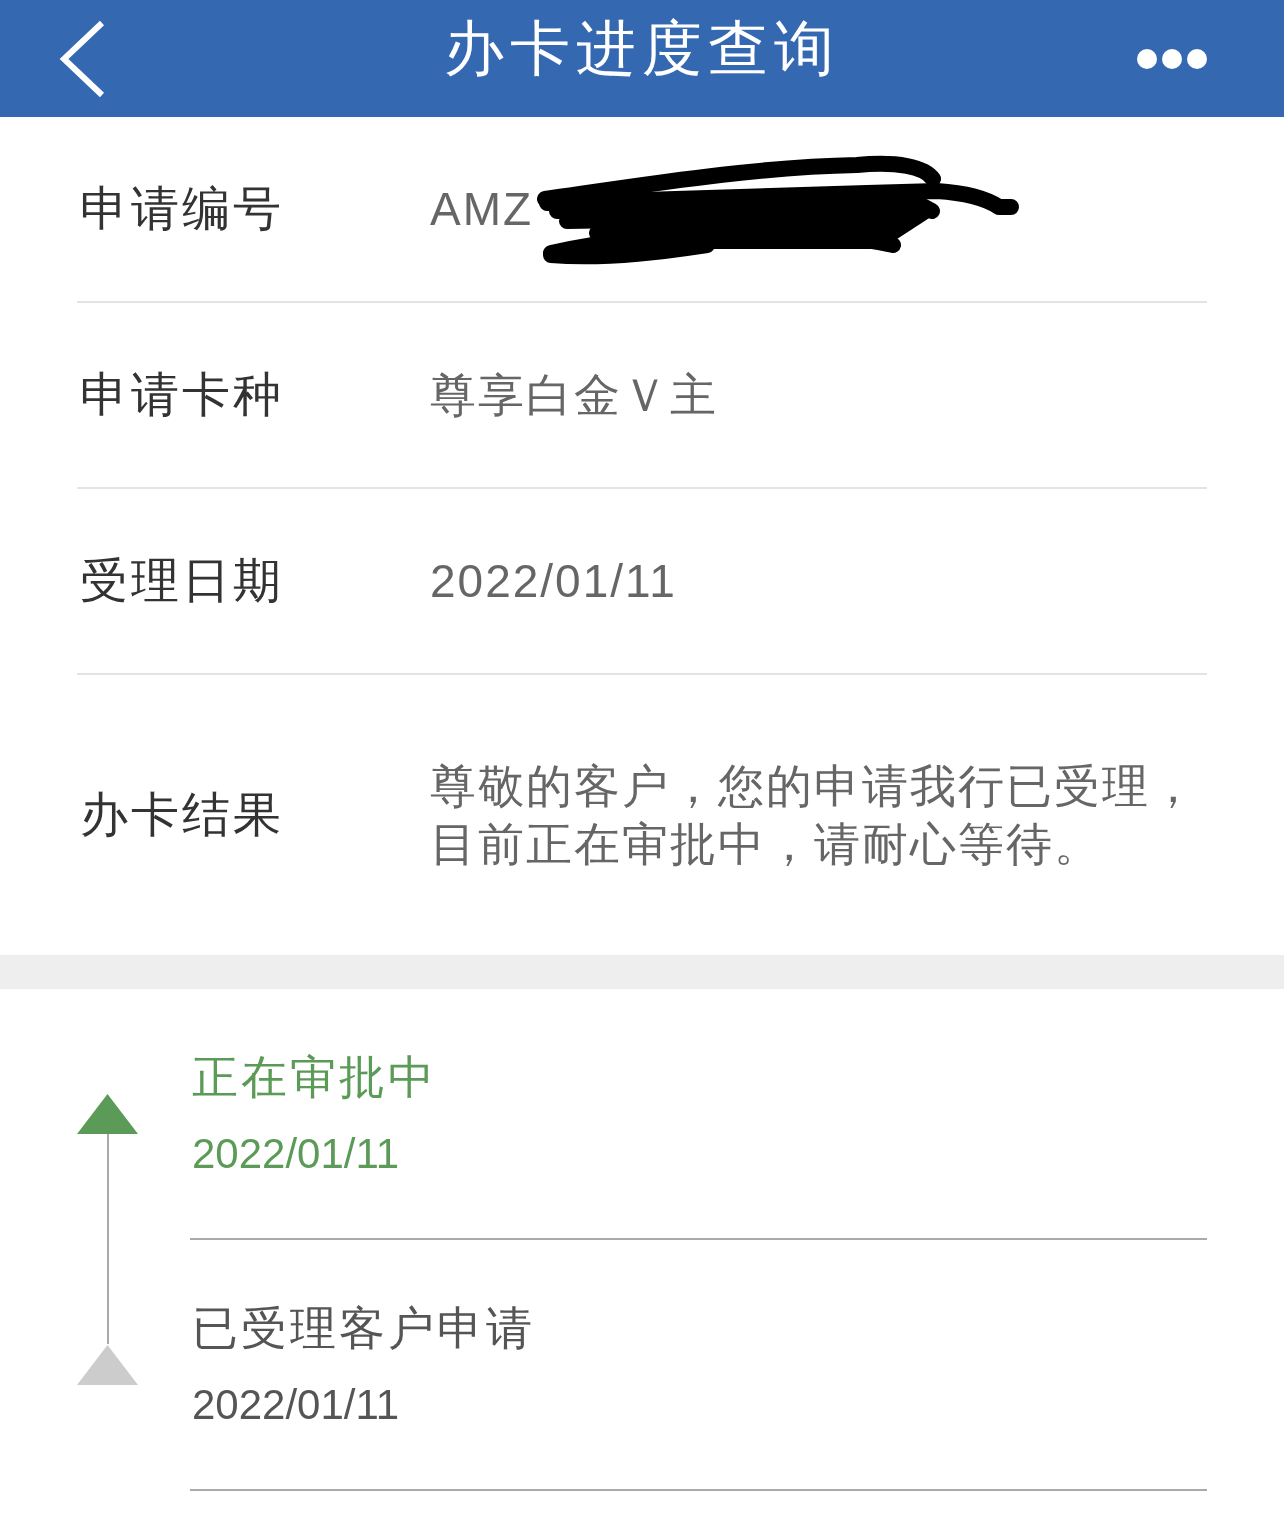  Describe the element at coordinates (642, 48) in the screenshot. I see `page-title: 办卡进度查询` at that location.